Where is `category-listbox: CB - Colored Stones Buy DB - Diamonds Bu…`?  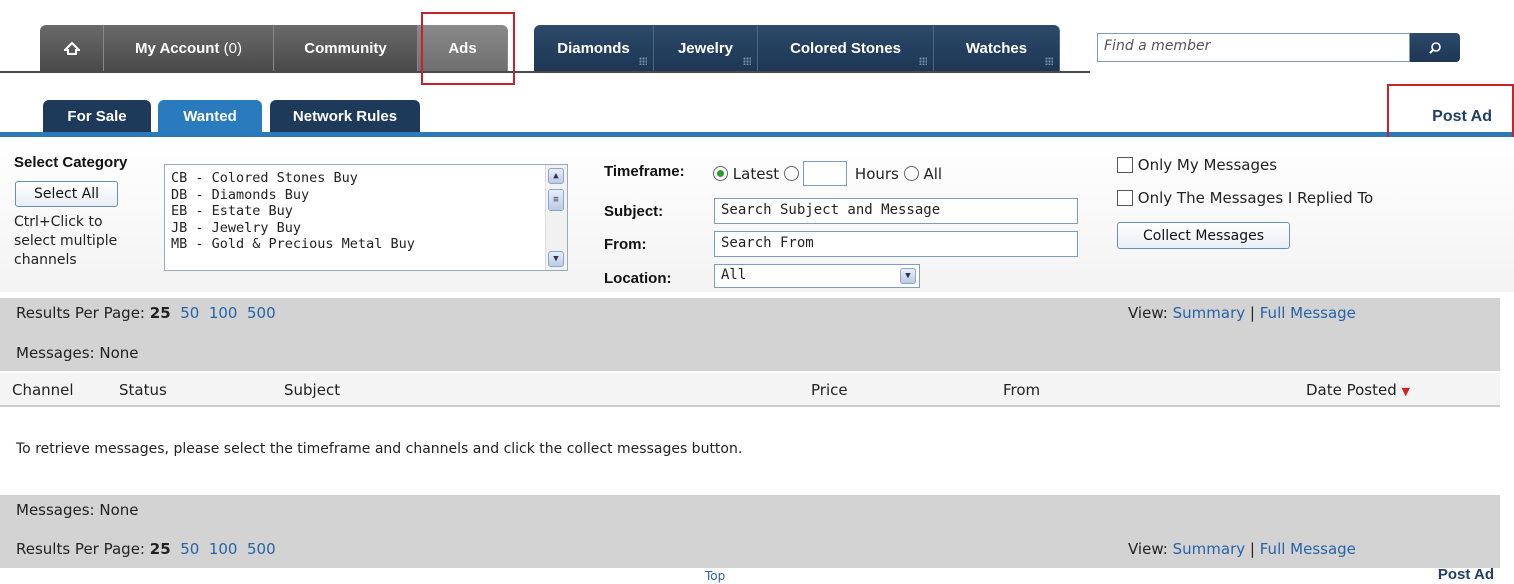
category-listbox: CB - Colored Stones Buy DB - Diamonds Bu… is located at coordinates (366, 217).